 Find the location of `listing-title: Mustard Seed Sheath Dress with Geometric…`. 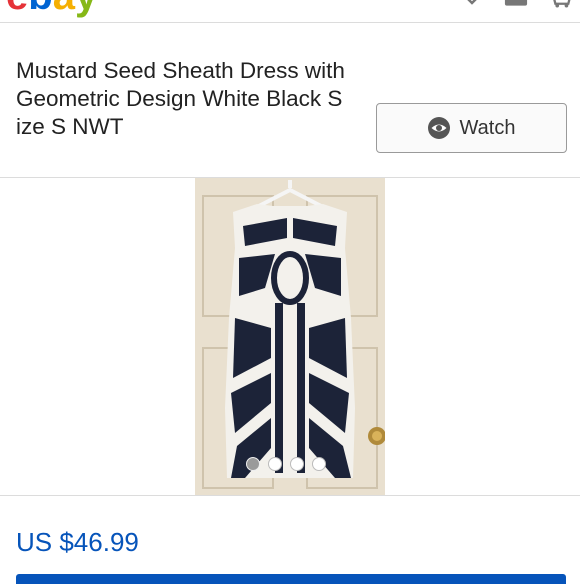

listing-title: Mustard Seed Sheath Dress with Geometric… is located at coordinates (180, 98).